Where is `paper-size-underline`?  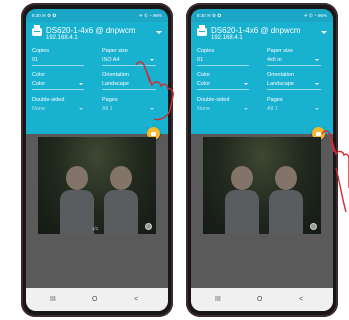
paper-size-underline is located at coordinates (294, 65).